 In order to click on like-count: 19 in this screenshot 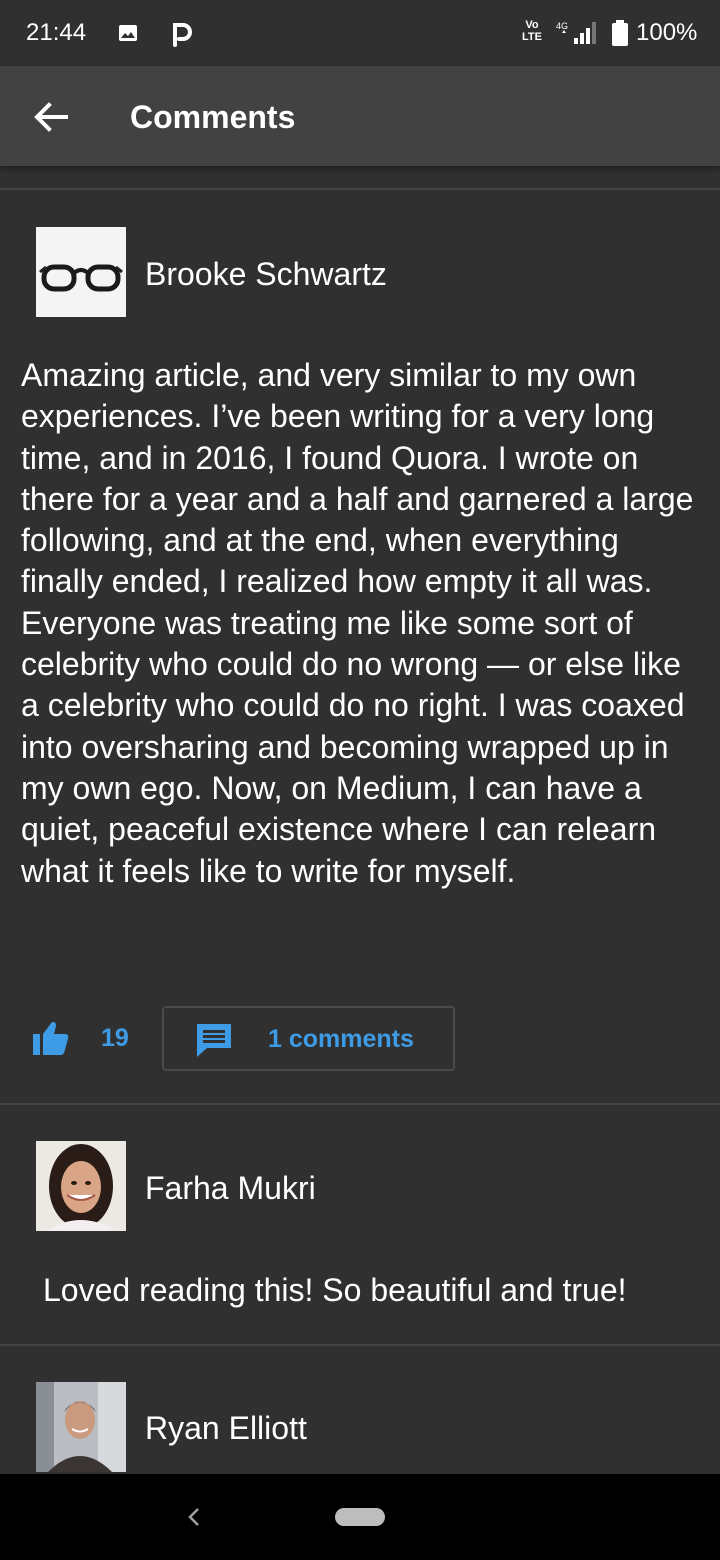, I will do `click(115, 1038)`.